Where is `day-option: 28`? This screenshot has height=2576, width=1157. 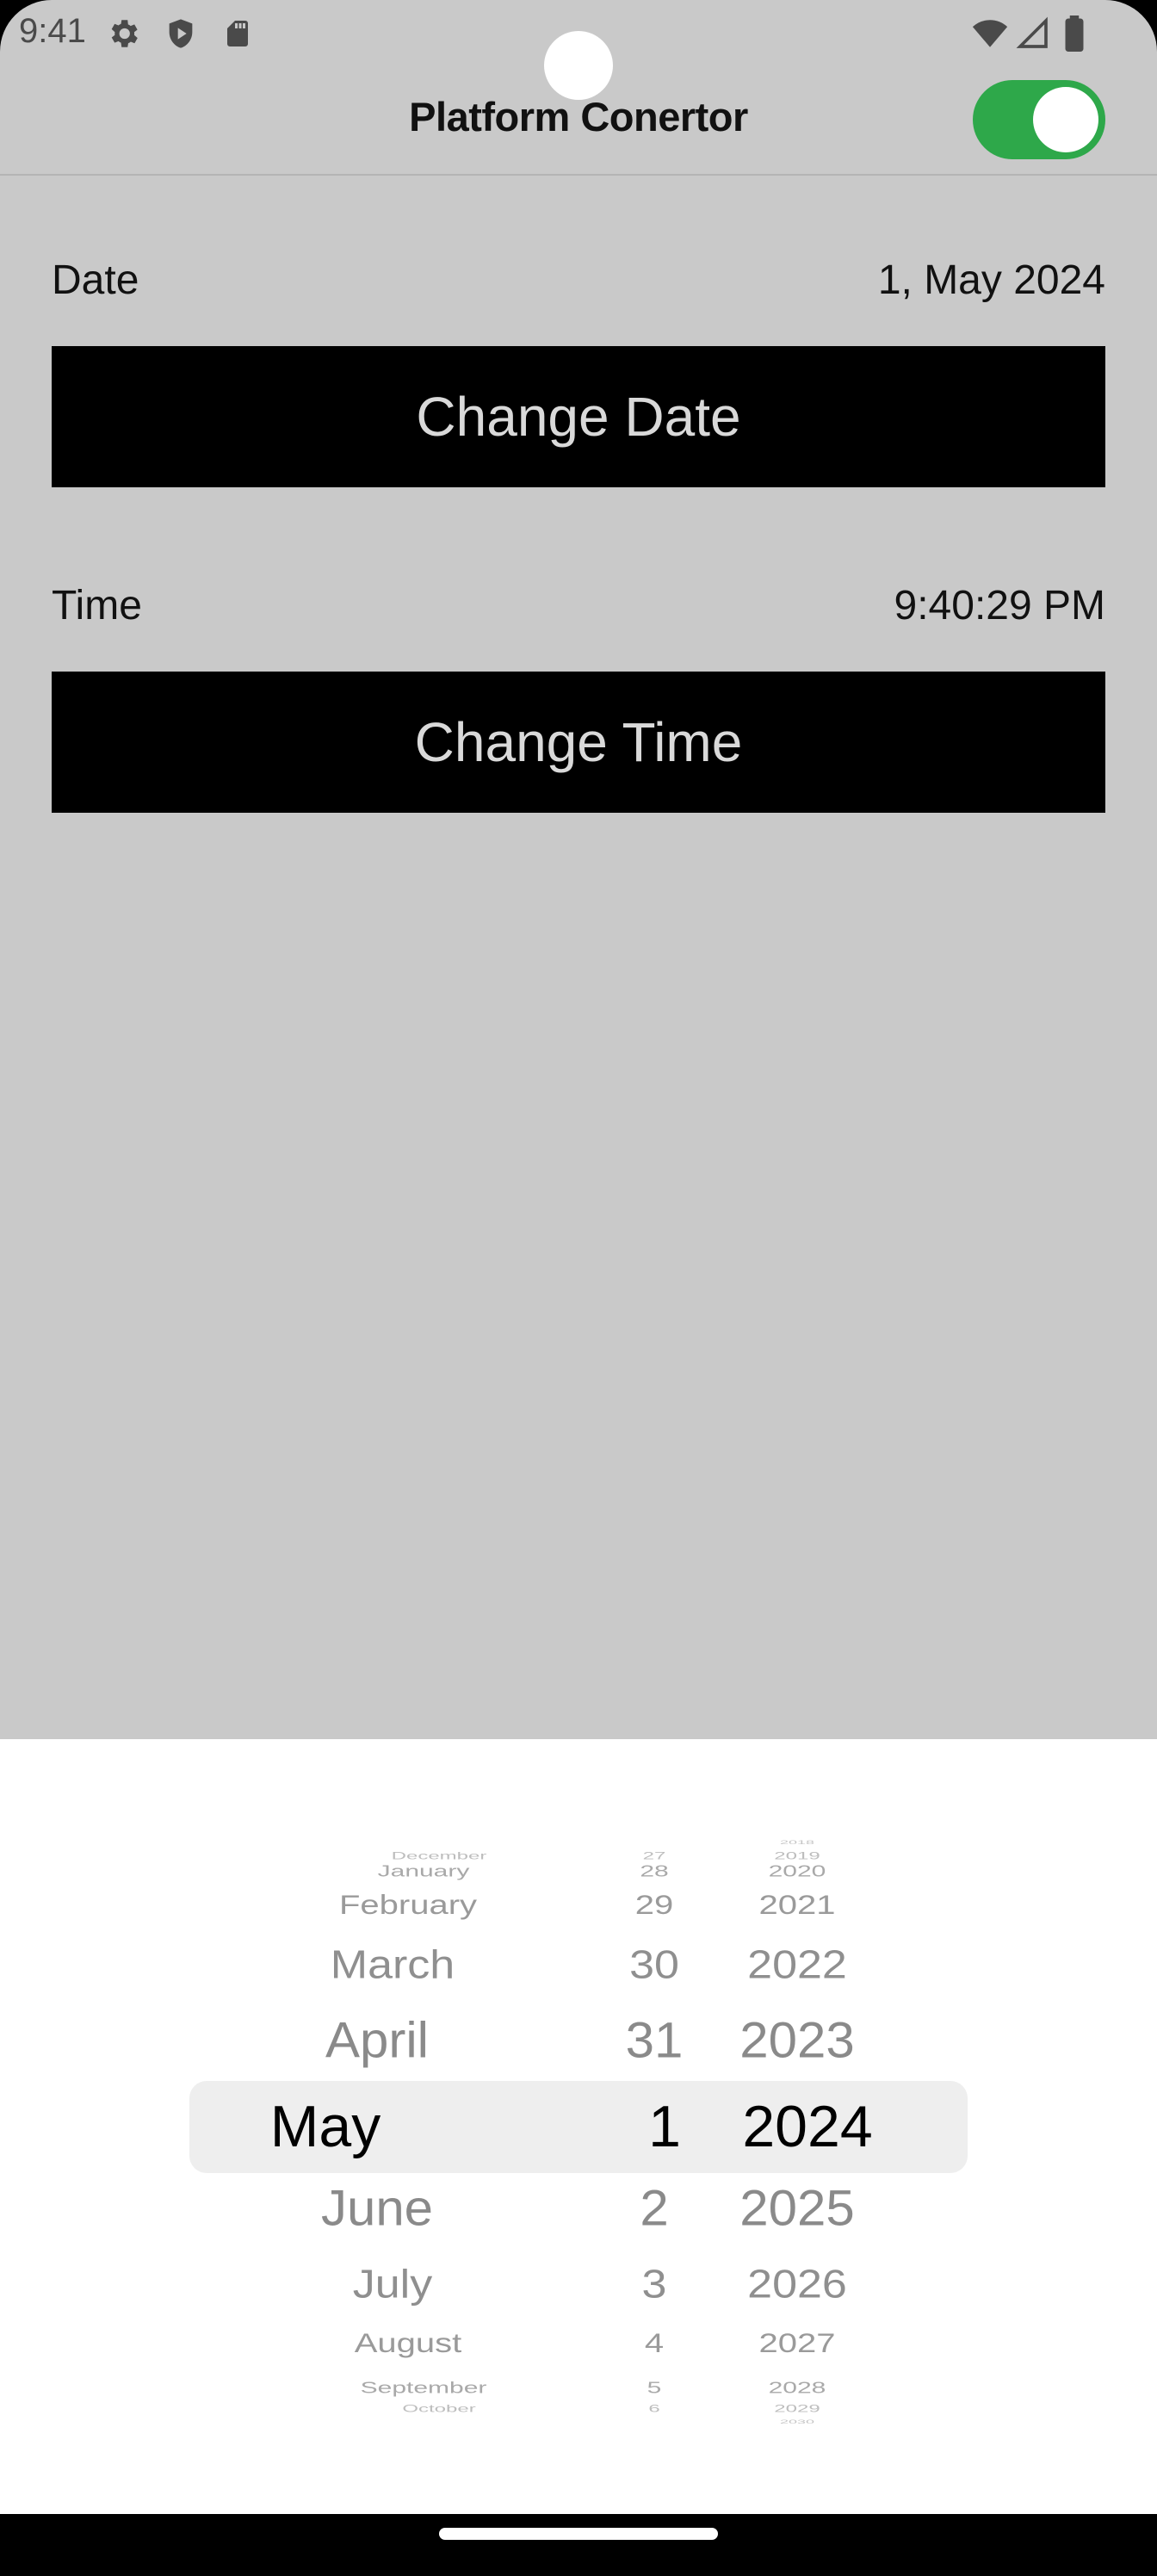
day-option: 28 is located at coordinates (654, 1871).